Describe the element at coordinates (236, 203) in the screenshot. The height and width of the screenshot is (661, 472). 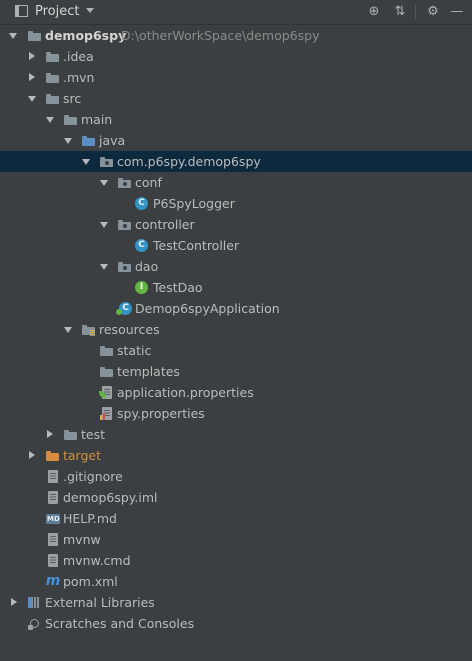
I see `tree-row-p6spylogger: C P6SpyLogger` at that location.